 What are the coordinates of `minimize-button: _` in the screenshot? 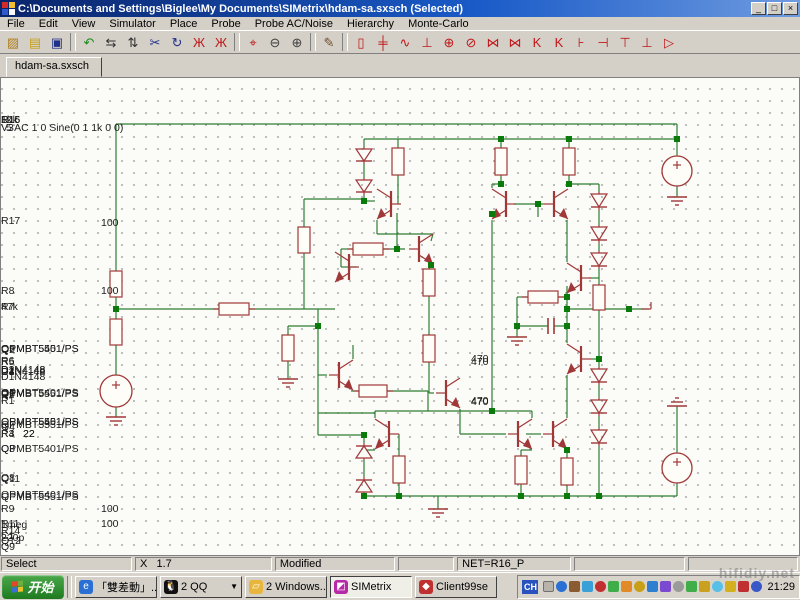 It's located at (758, 8).